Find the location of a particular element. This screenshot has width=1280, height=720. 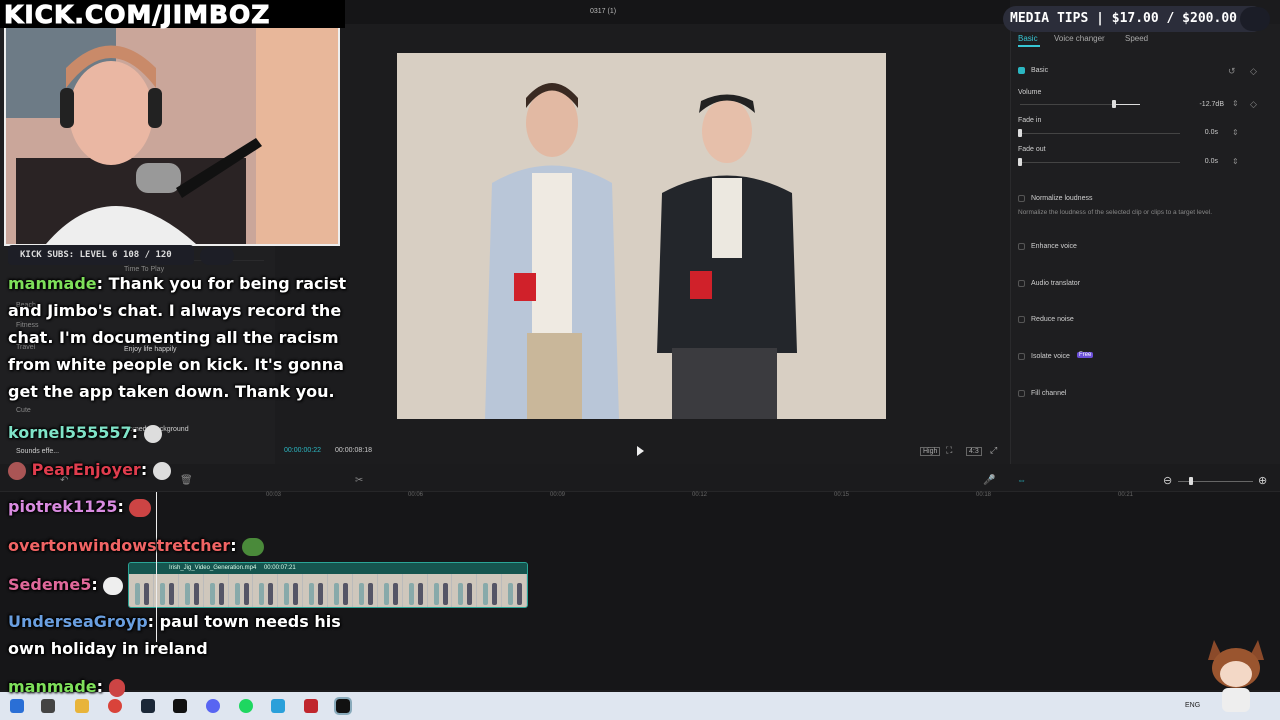

media-tips-goal: MEDIA TIPS | $17.00 / $200.00 is located at coordinates (1134, 19).